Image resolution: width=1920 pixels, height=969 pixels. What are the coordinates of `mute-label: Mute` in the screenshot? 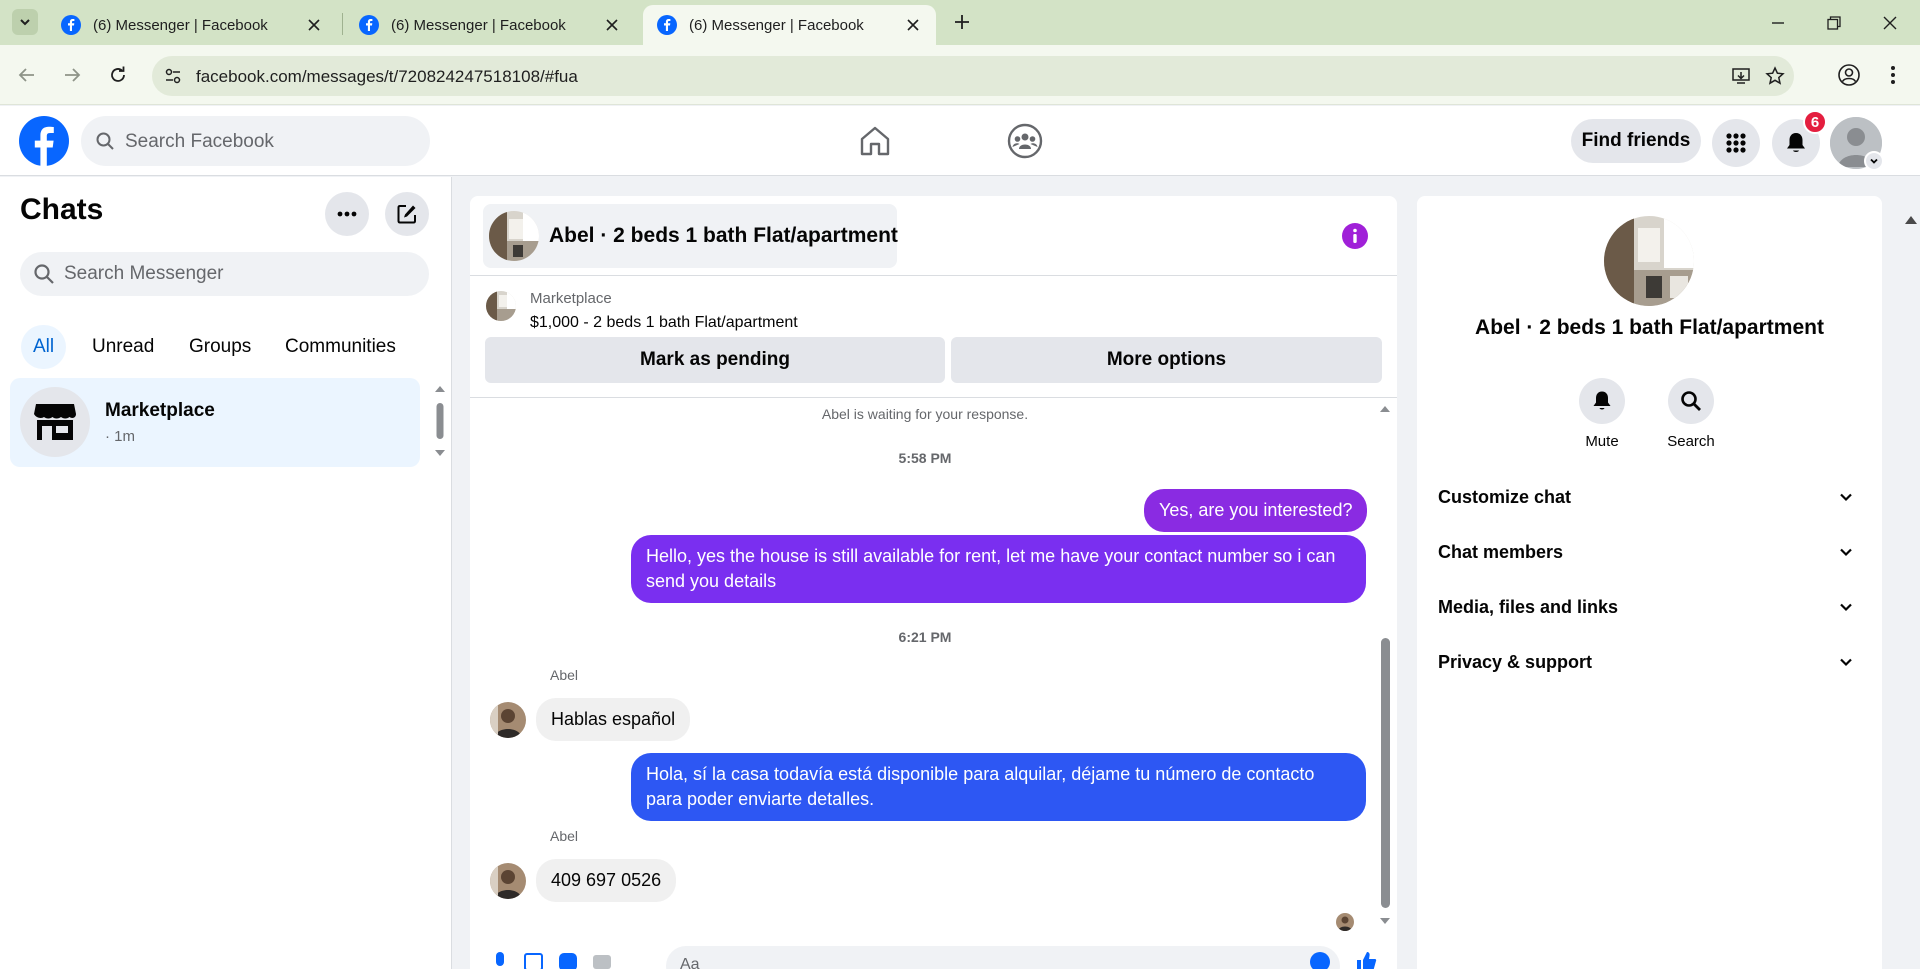 It's located at (1602, 441).